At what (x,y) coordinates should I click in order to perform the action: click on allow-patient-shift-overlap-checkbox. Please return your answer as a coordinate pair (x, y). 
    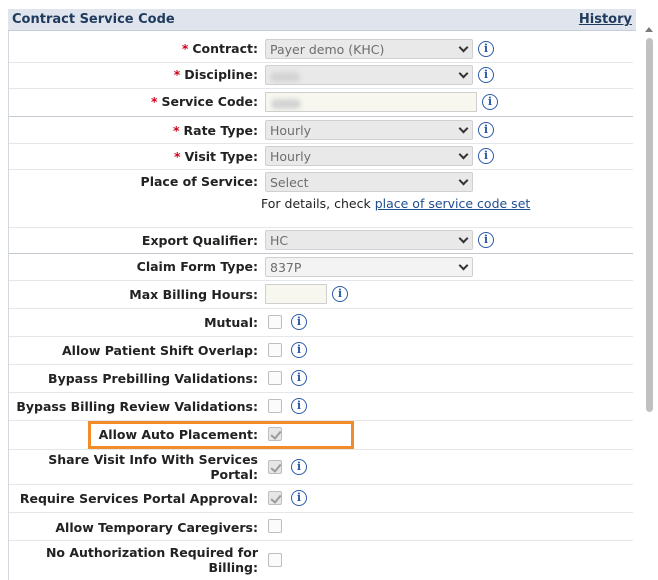
    Looking at the image, I should click on (275, 350).